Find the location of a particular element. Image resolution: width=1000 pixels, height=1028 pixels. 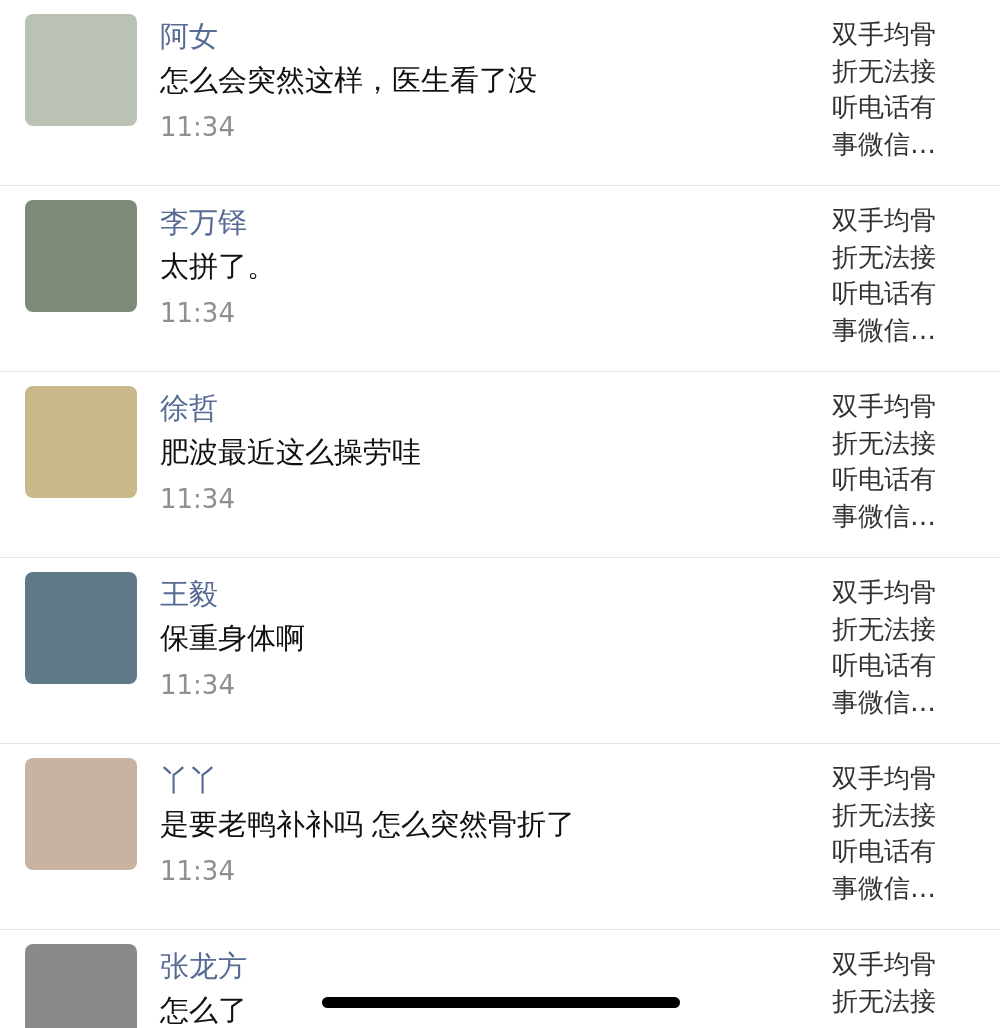

comment-text: 肥波最近这么操劳哇 is located at coordinates (290, 452).